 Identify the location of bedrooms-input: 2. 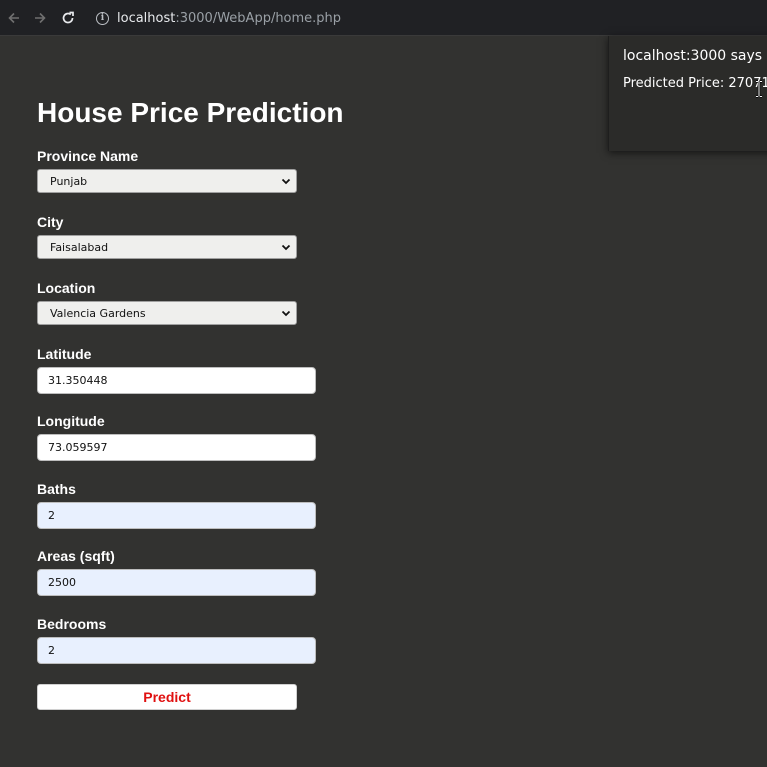
(176, 650).